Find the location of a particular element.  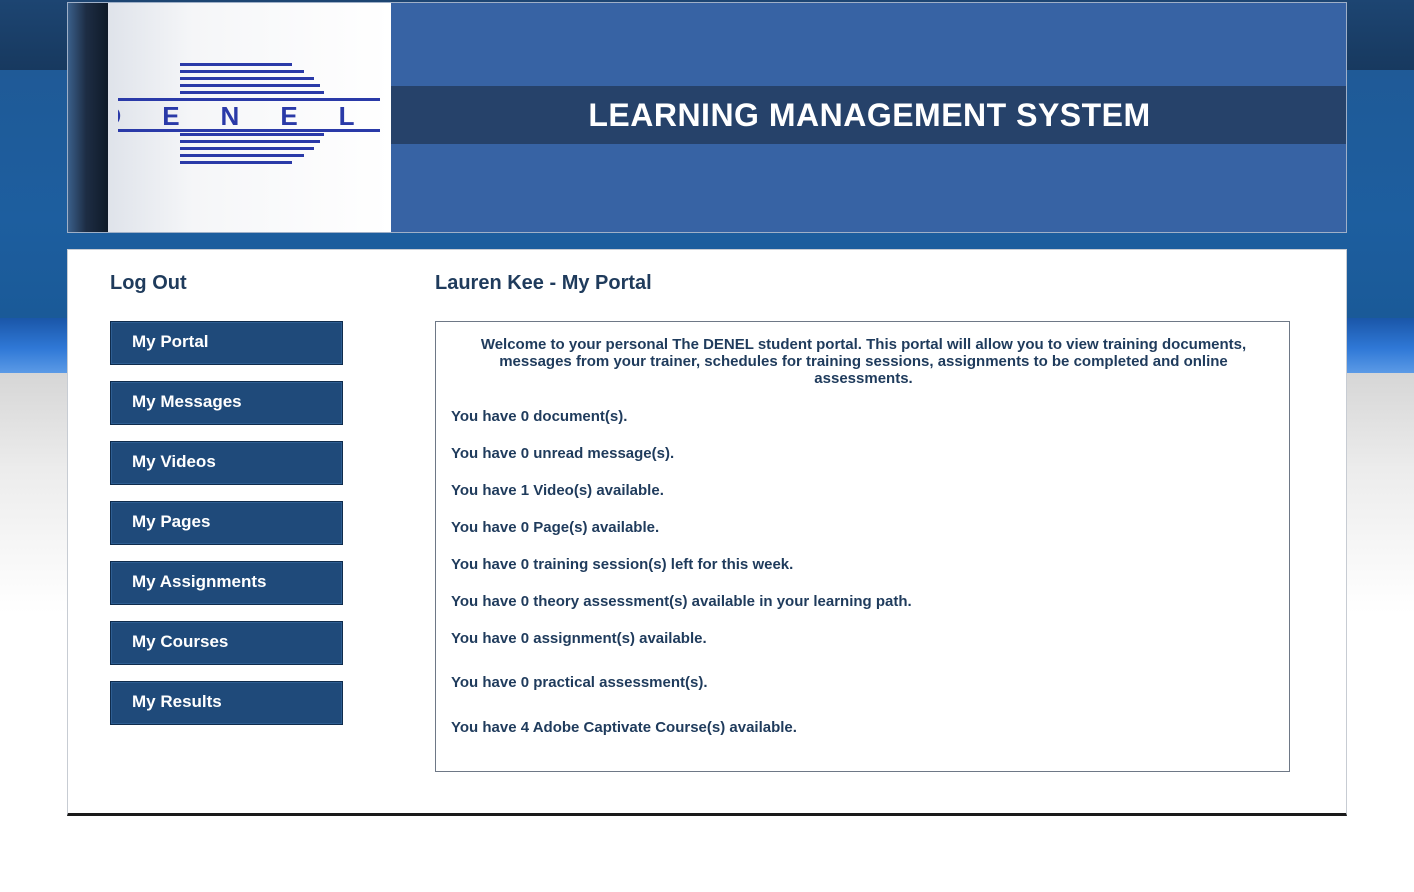

stat-videos: You have 1 Video(s) available. is located at coordinates (557, 490).